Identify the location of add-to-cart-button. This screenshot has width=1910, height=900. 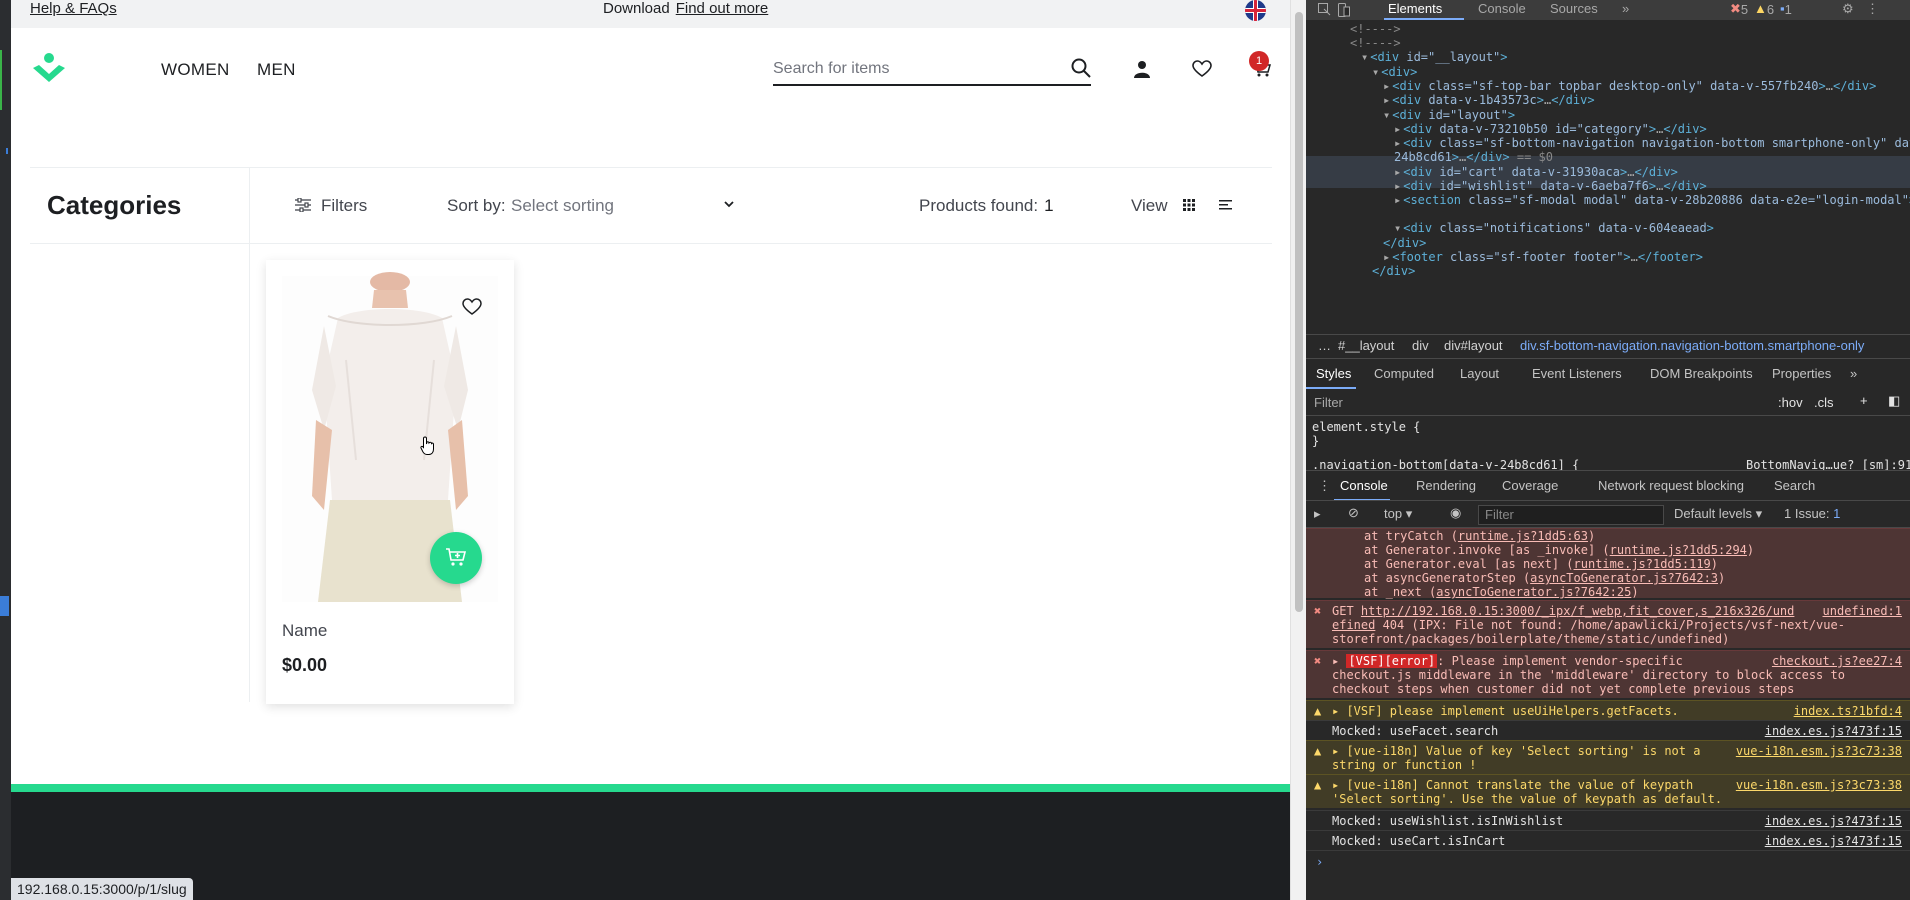
(456, 558).